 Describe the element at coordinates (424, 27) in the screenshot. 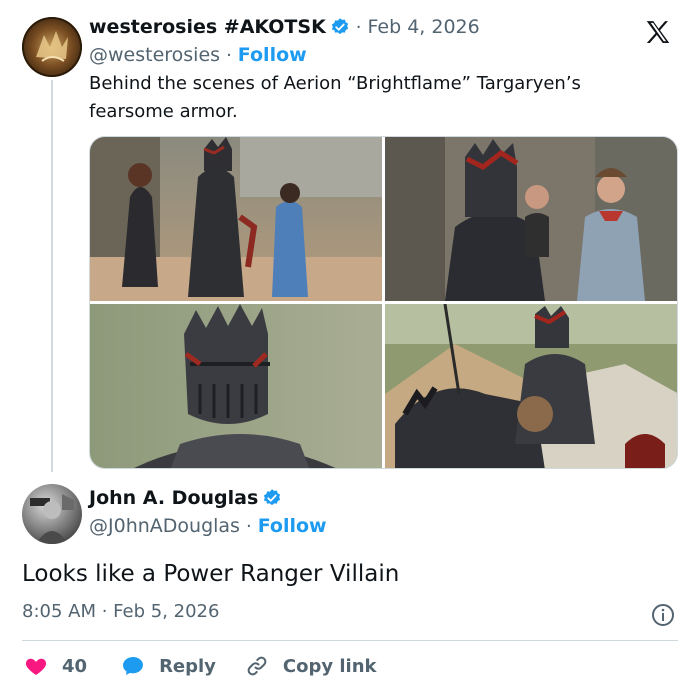

I see `tweet-date: Feb 4, 2026` at that location.